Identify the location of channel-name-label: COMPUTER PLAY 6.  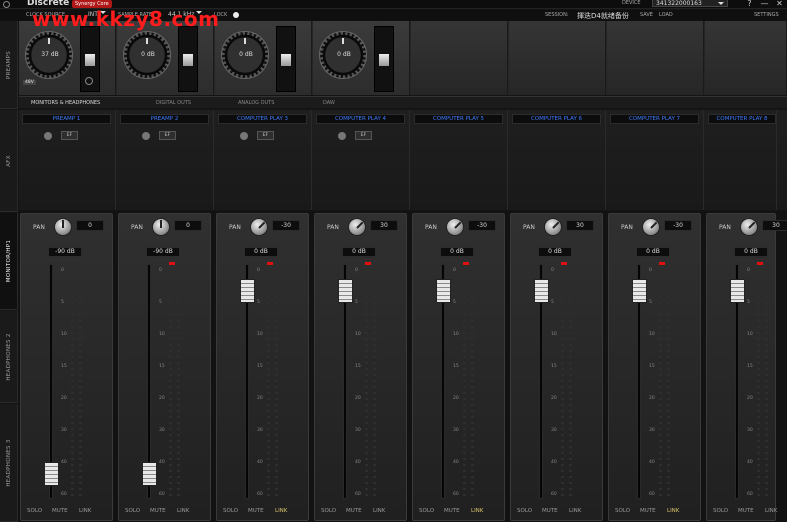
(556, 119).